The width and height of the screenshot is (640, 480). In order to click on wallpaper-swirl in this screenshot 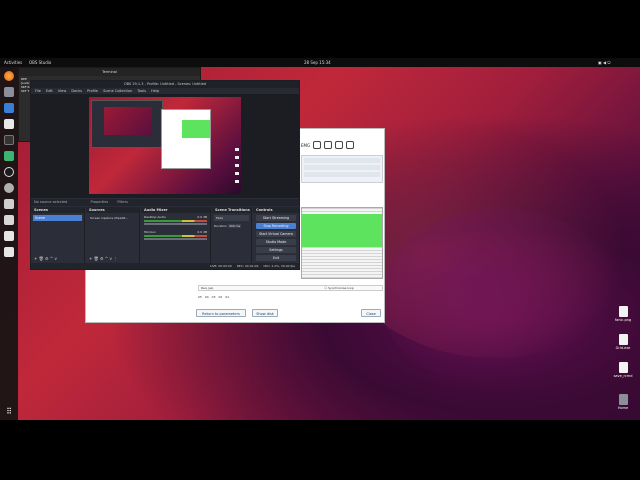, I will do `click(500, 298)`.